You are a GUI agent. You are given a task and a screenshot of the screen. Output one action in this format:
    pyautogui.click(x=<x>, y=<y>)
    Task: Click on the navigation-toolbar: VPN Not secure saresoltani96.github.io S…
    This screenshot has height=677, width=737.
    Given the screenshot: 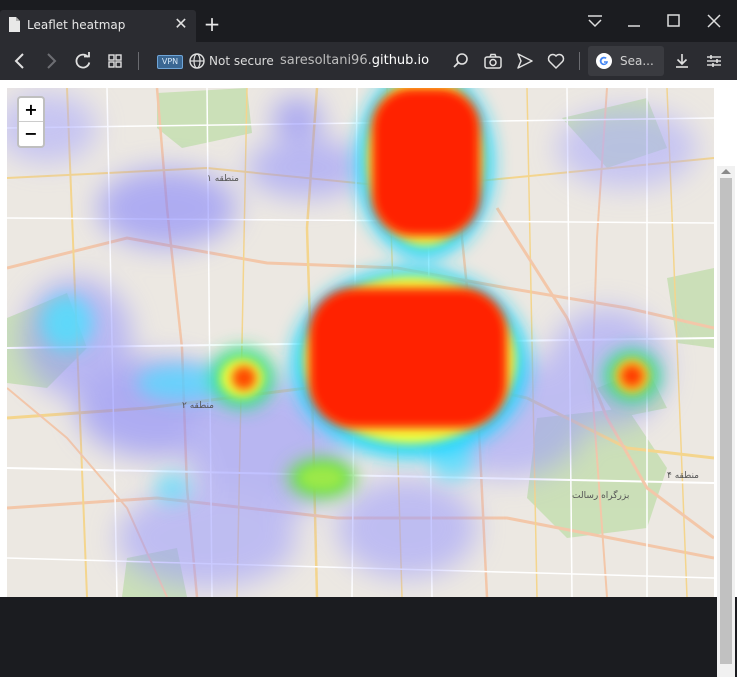 What is the action you would take?
    pyautogui.click(x=368, y=61)
    